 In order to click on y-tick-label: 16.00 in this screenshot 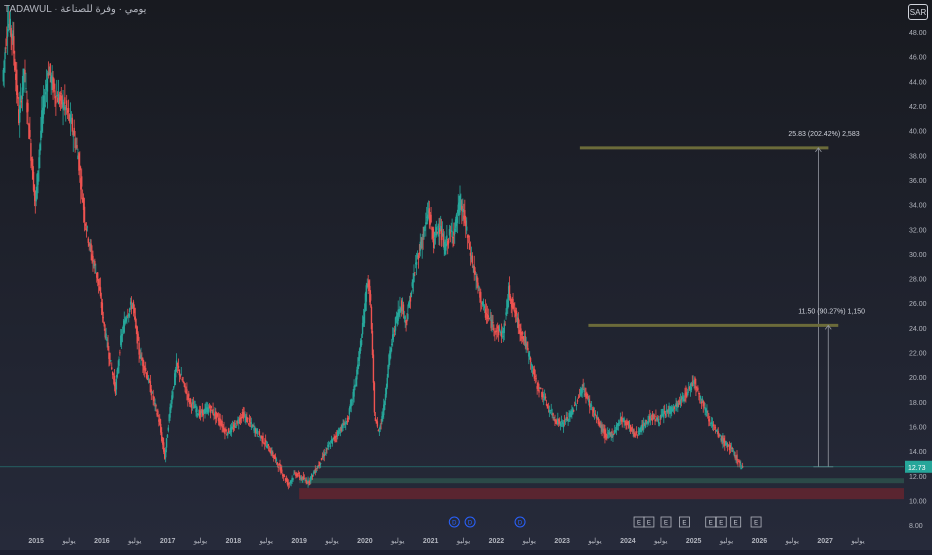, I will do `click(918, 427)`.